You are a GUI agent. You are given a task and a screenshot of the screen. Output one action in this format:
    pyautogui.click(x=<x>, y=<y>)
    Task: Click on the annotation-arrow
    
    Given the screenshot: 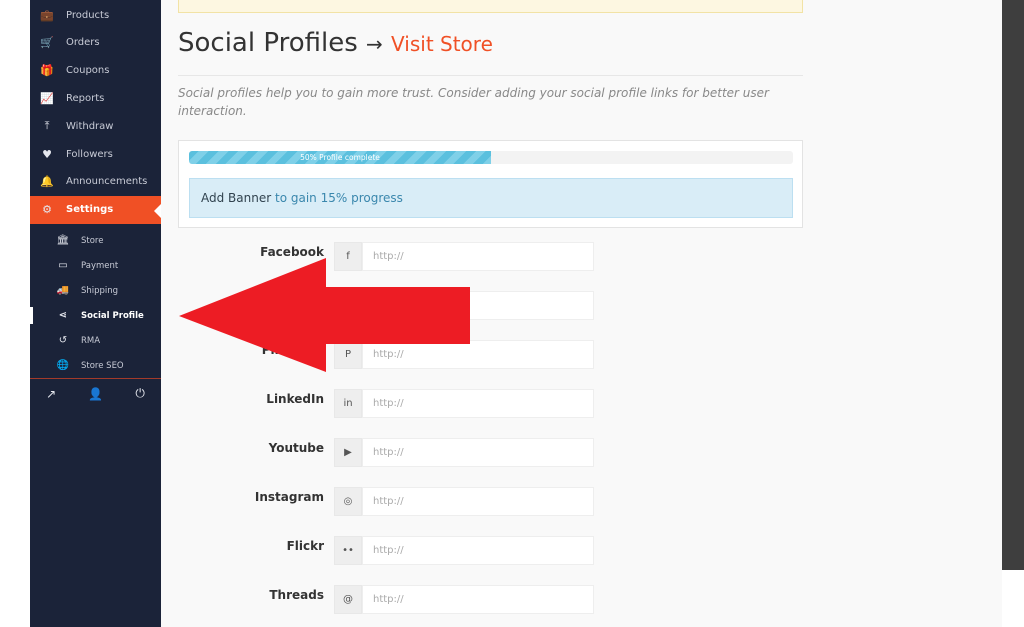 What is the action you would take?
    pyautogui.click(x=324, y=315)
    